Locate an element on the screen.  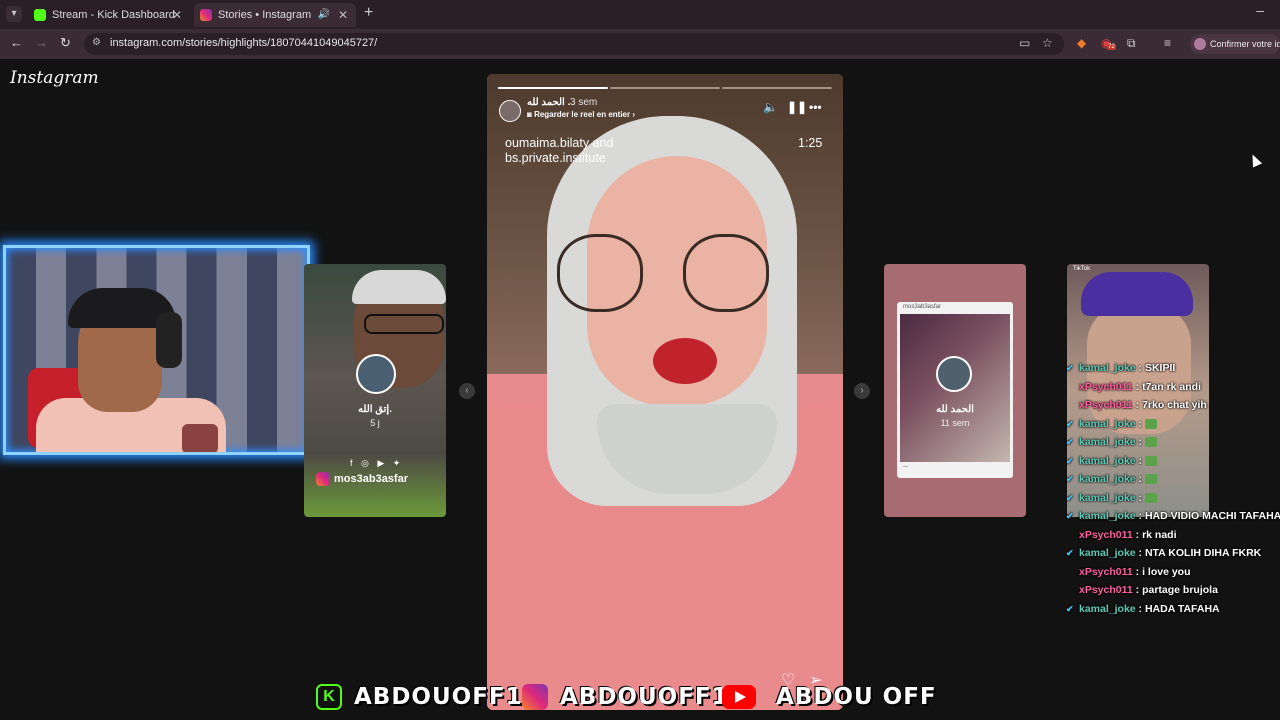
social-icons: f ◎ ▶ ✦ is located at coordinates (377, 463).